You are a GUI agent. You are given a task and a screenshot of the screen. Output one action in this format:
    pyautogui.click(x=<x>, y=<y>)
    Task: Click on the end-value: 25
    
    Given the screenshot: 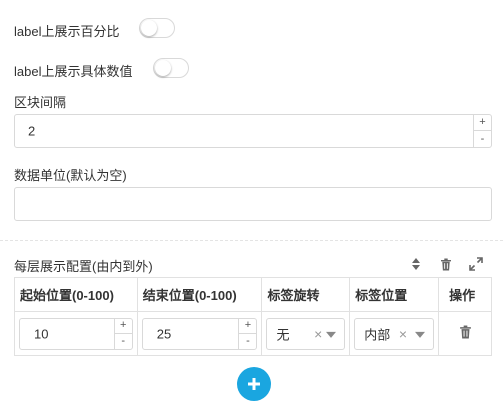 What is the action you would take?
    pyautogui.click(x=164, y=333)
    